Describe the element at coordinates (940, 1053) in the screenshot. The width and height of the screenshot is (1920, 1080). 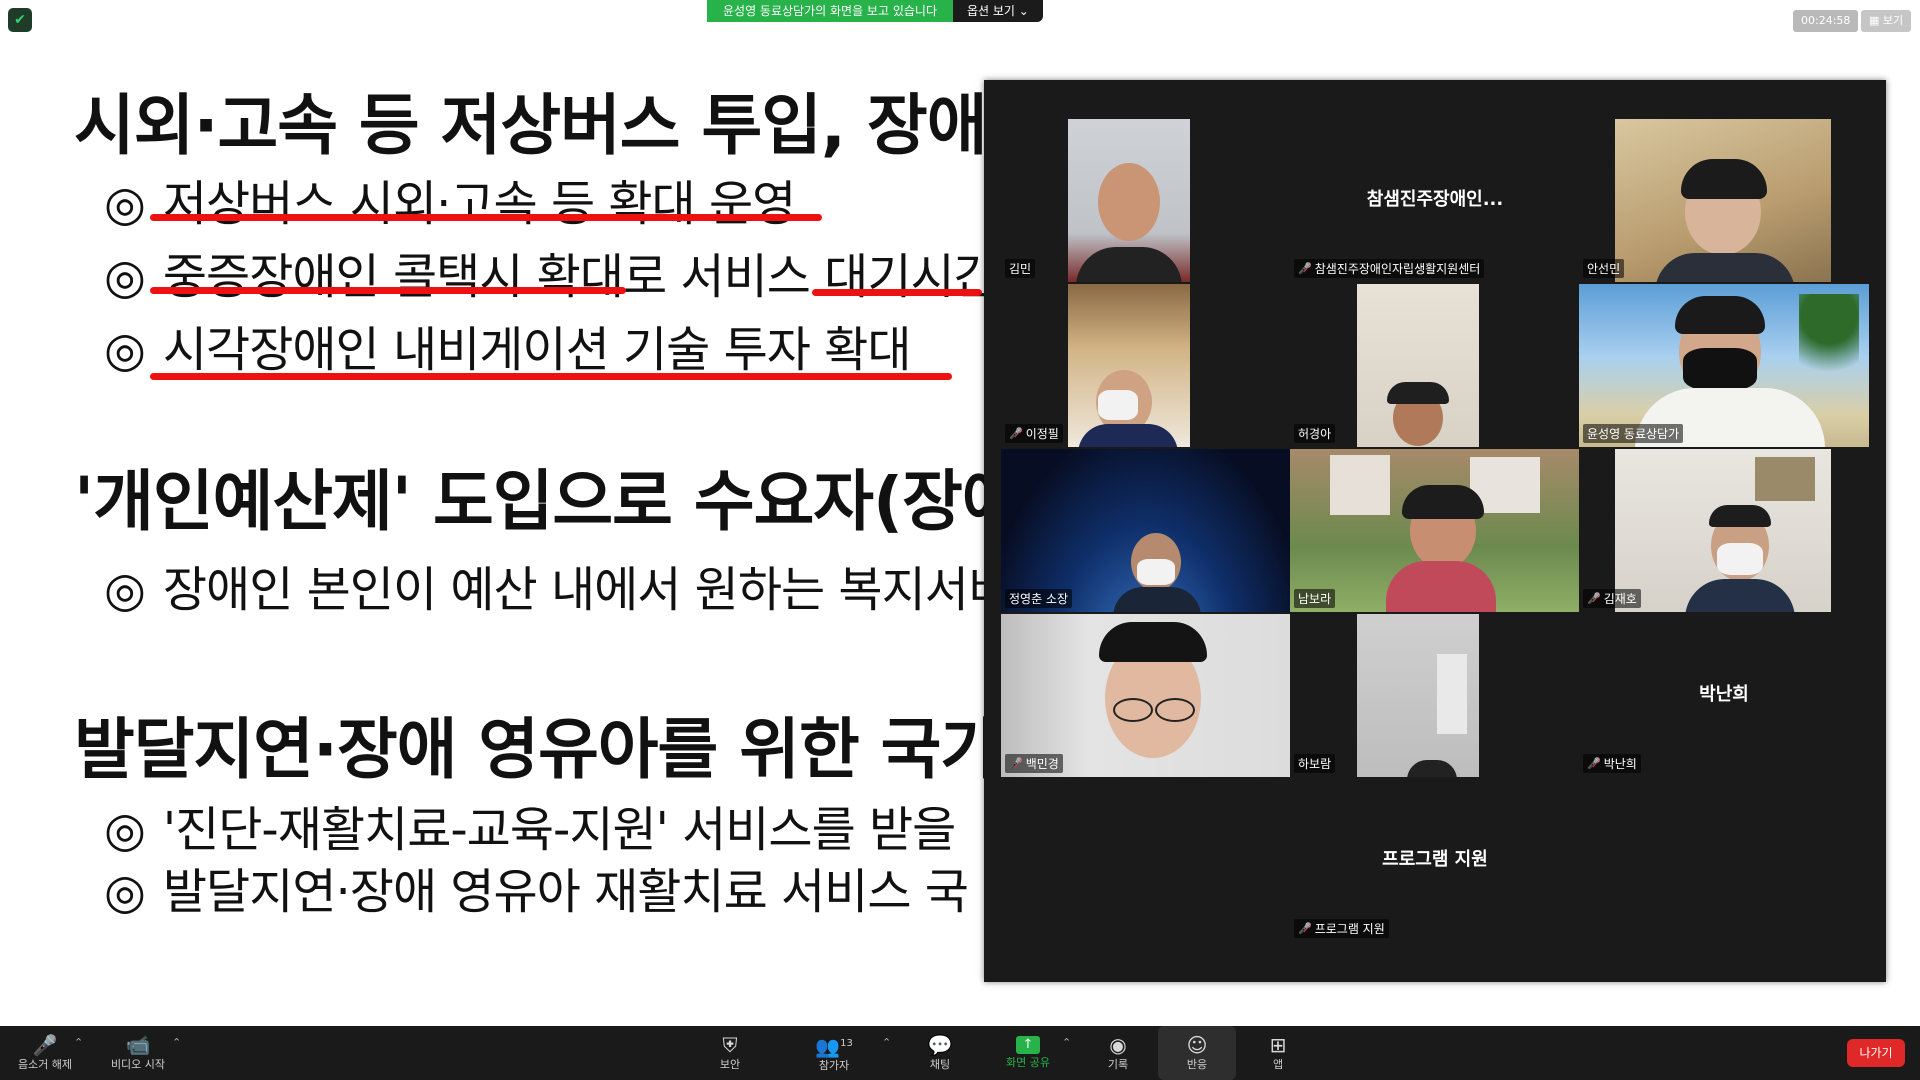
I see `chat-button: 💬 채팅` at that location.